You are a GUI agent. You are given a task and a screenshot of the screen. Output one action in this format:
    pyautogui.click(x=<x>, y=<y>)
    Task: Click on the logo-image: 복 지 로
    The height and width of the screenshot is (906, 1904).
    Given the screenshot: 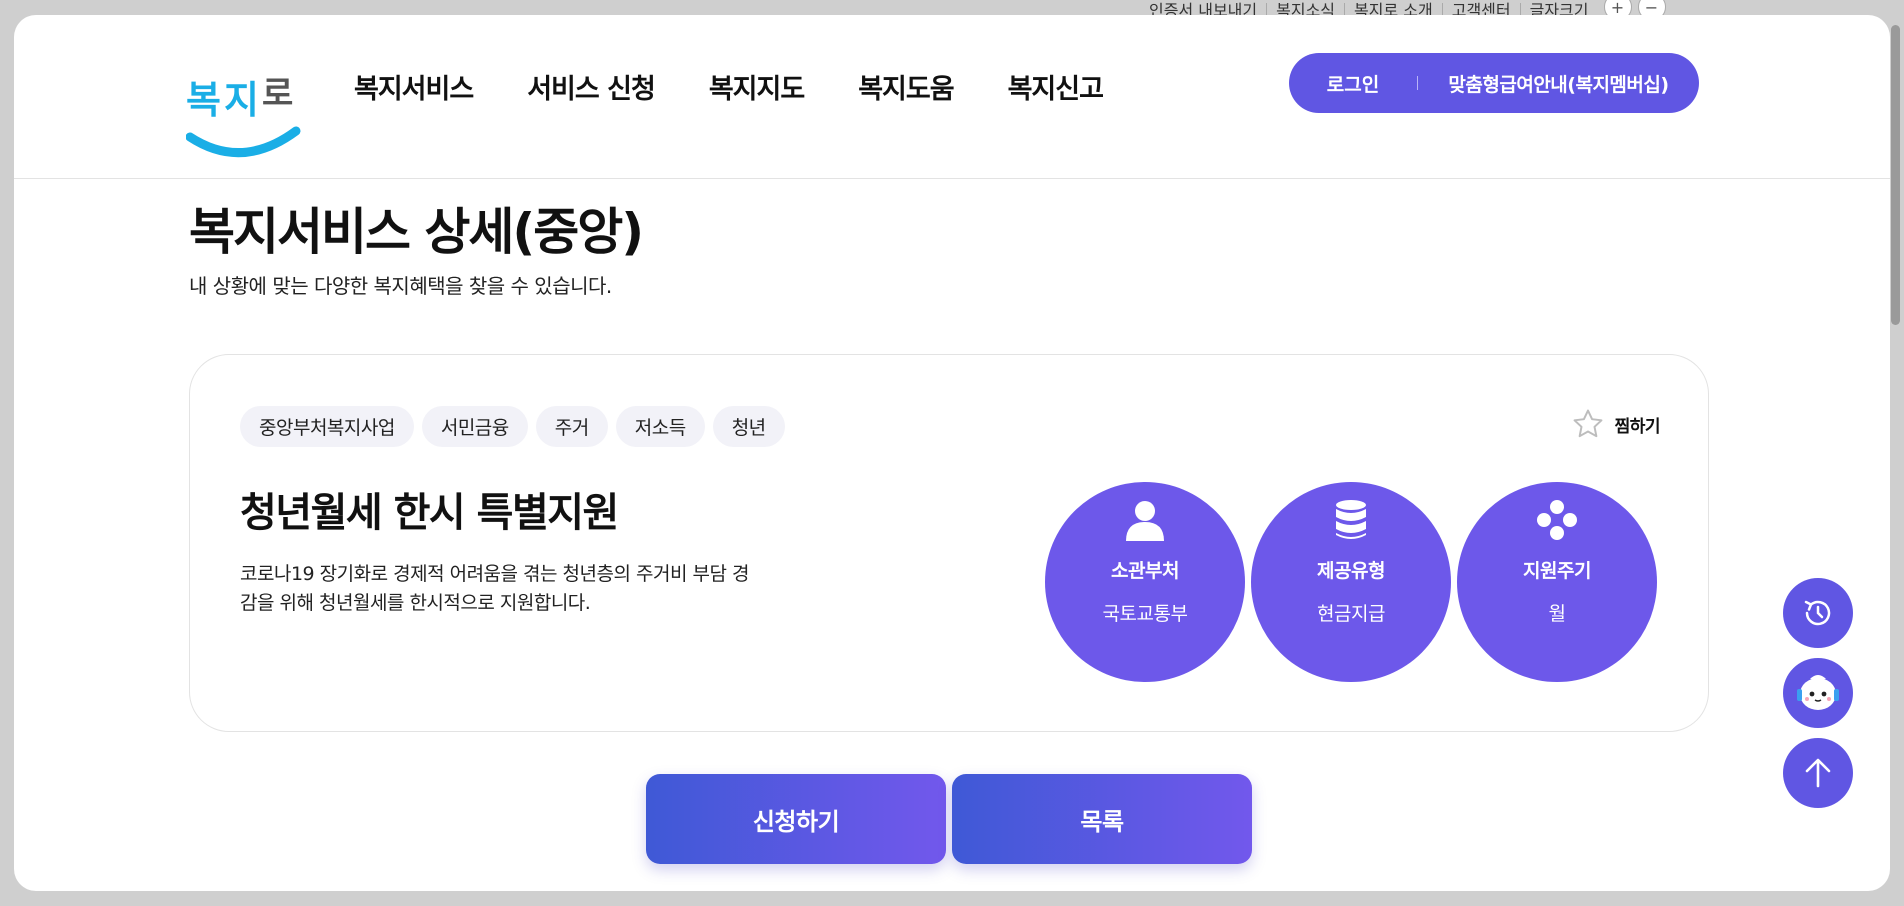 What is the action you would take?
    pyautogui.click(x=243, y=115)
    